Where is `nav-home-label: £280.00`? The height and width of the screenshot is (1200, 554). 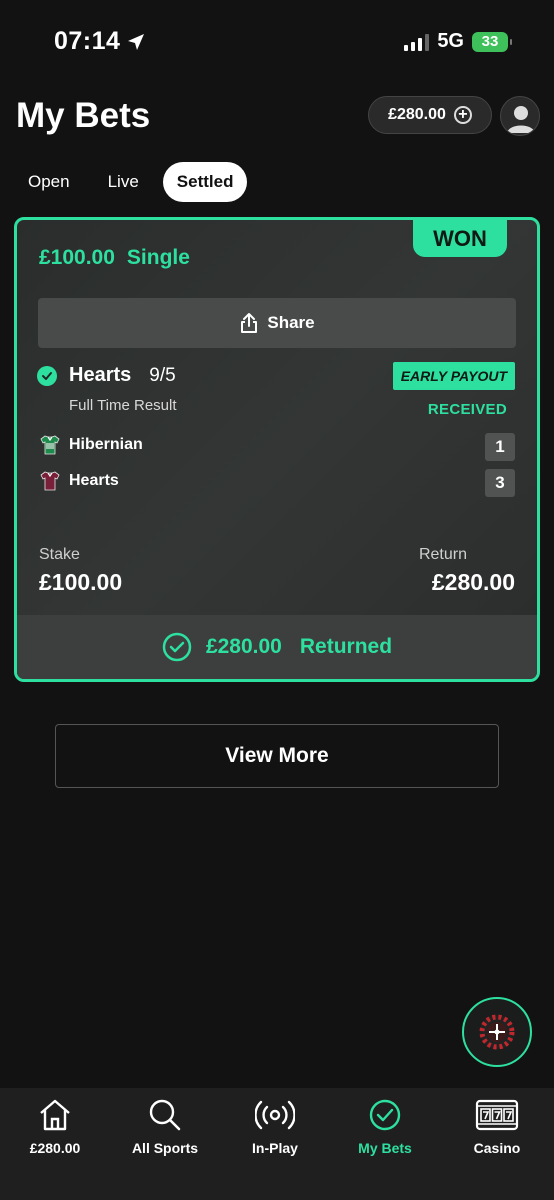 nav-home-label: £280.00 is located at coordinates (55, 1148).